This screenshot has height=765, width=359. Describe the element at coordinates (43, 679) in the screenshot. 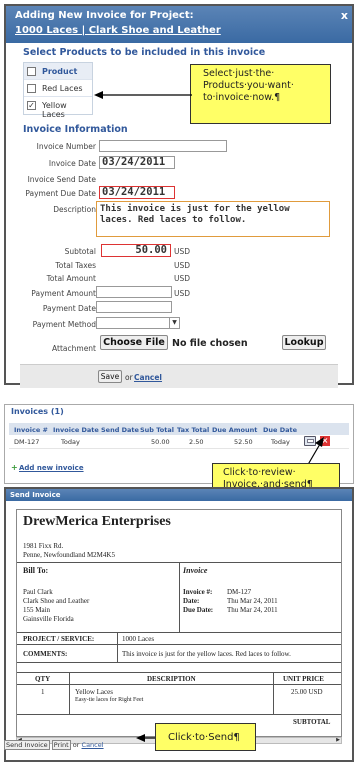

I see `qty-header: QTY` at that location.